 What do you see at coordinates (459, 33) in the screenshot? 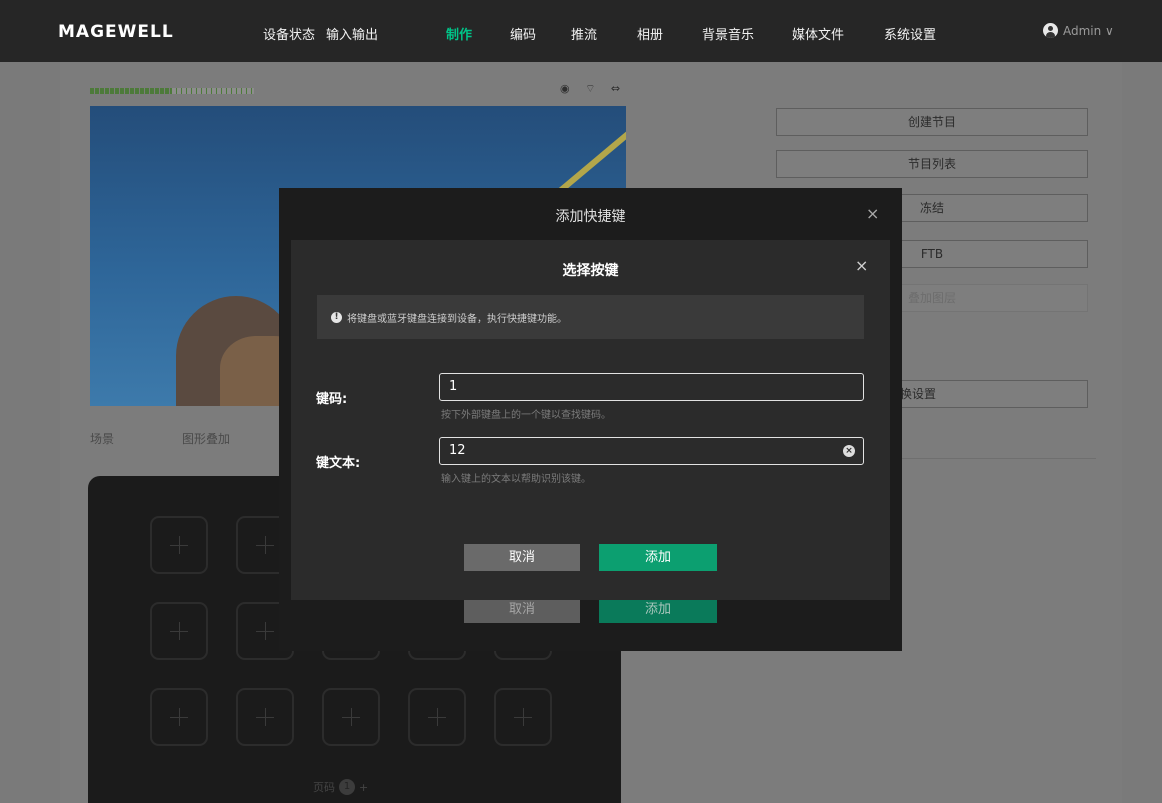
I see `nav-item-production: 制作` at bounding box center [459, 33].